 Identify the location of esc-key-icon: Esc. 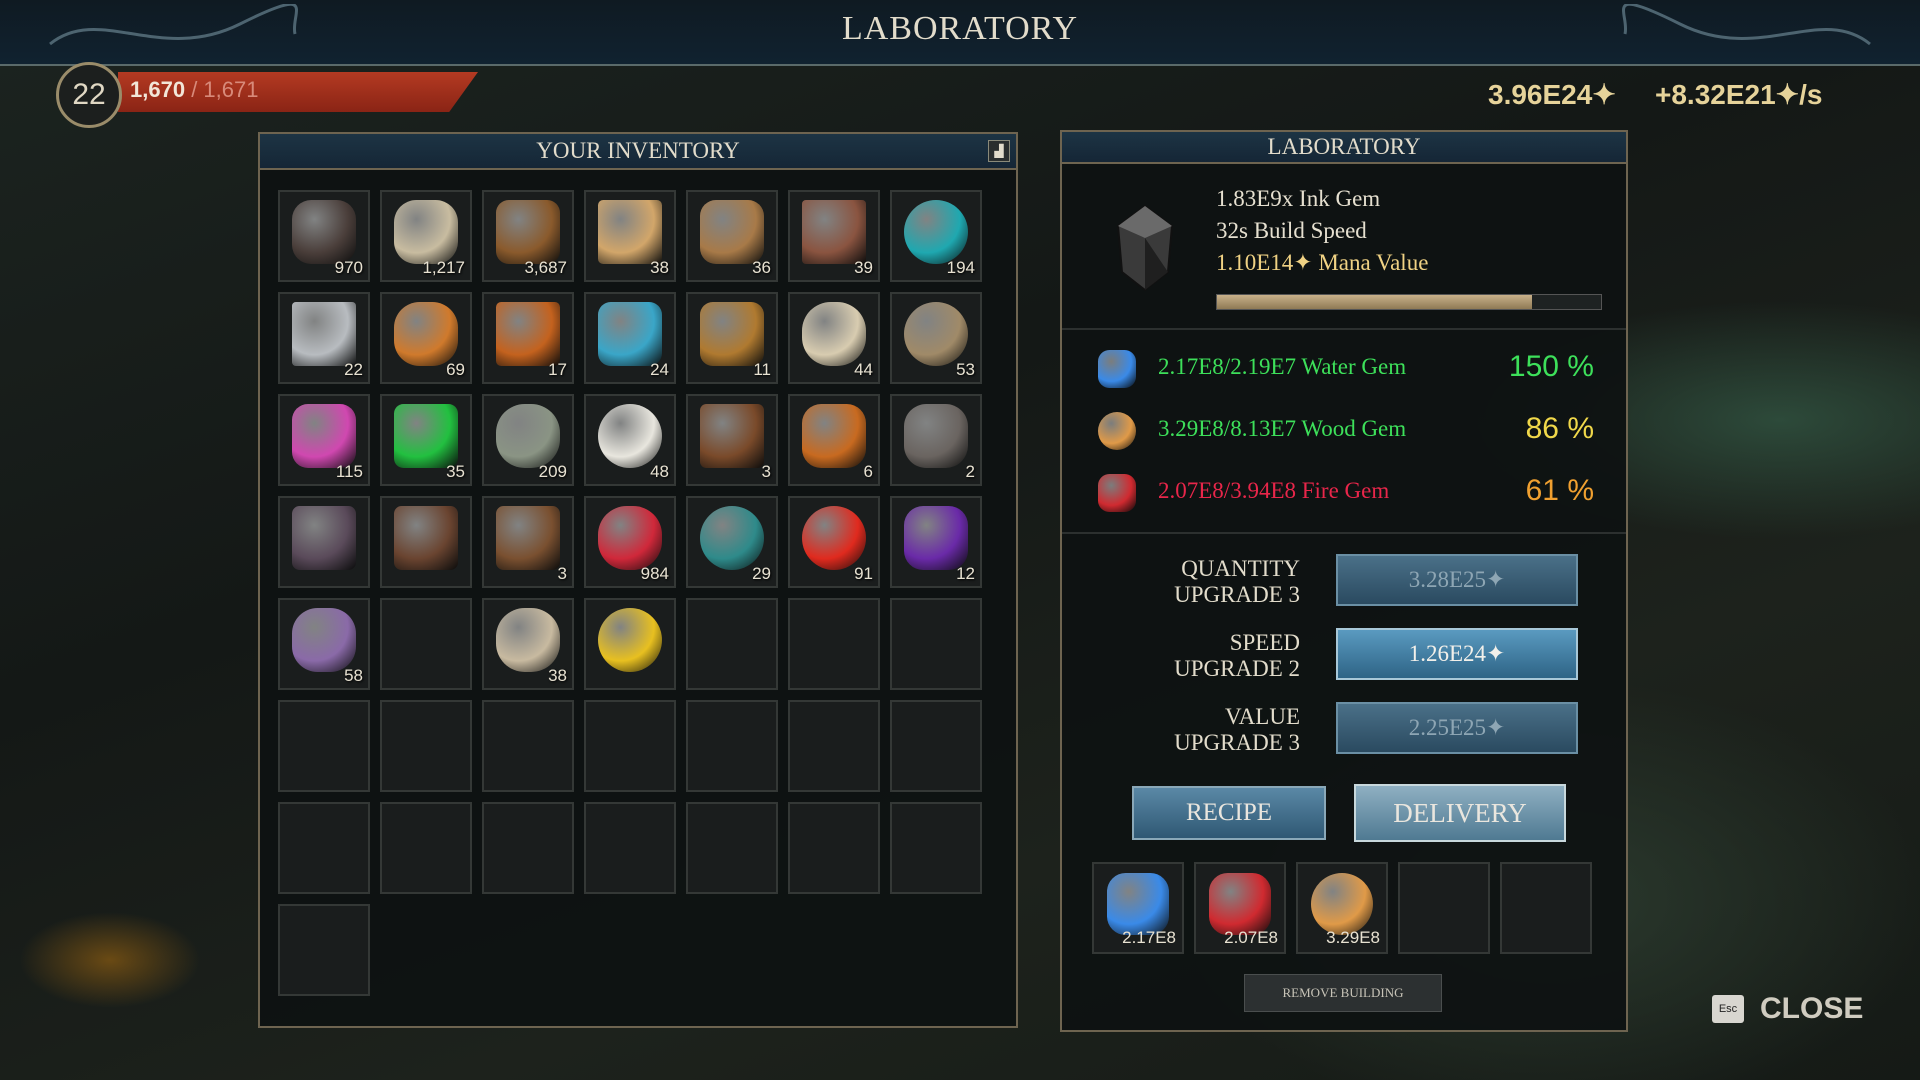
(1728, 1009).